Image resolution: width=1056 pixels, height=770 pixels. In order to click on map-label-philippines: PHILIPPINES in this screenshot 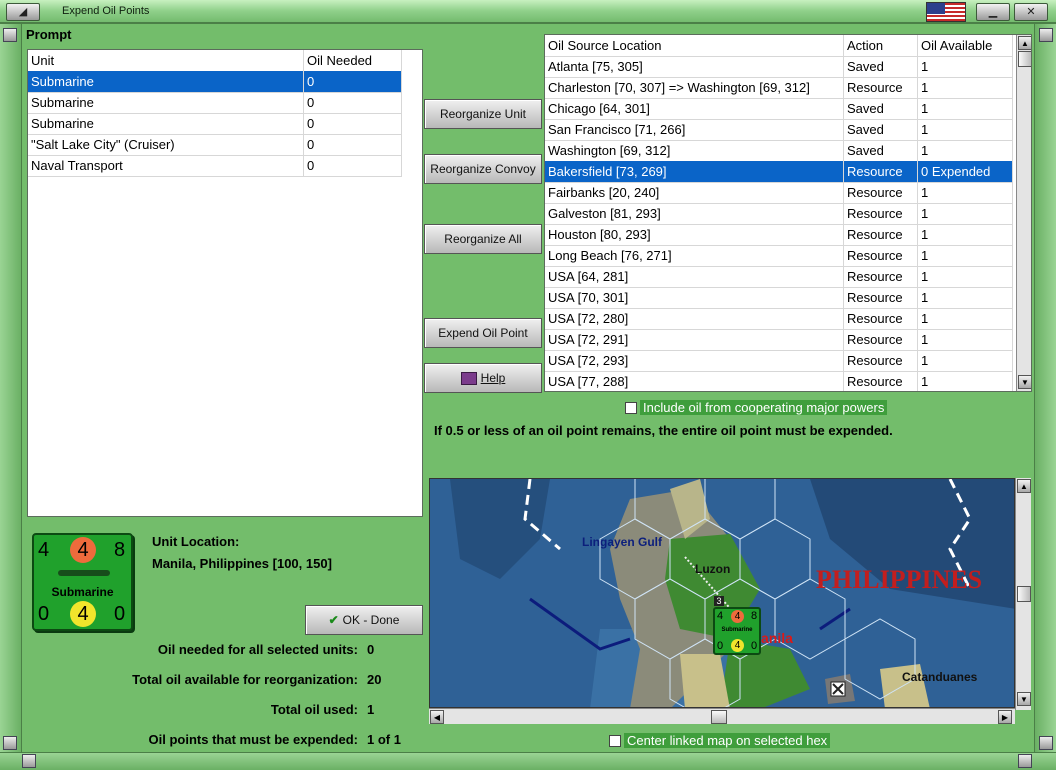, I will do `click(899, 579)`.